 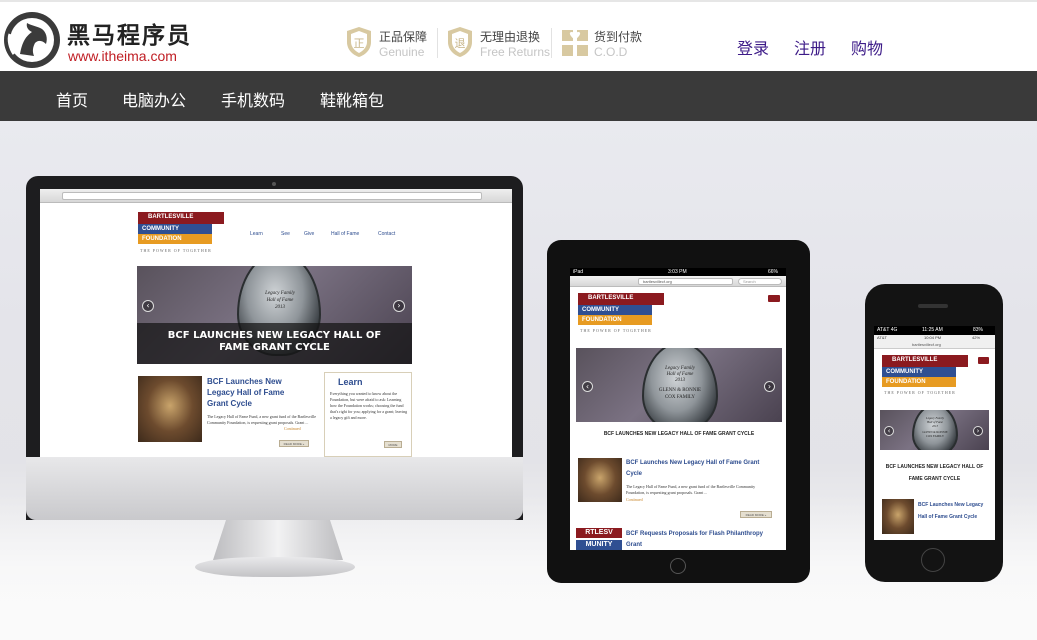 I want to click on desktop-read-more-button: READ MORE », so click(x=294, y=443).